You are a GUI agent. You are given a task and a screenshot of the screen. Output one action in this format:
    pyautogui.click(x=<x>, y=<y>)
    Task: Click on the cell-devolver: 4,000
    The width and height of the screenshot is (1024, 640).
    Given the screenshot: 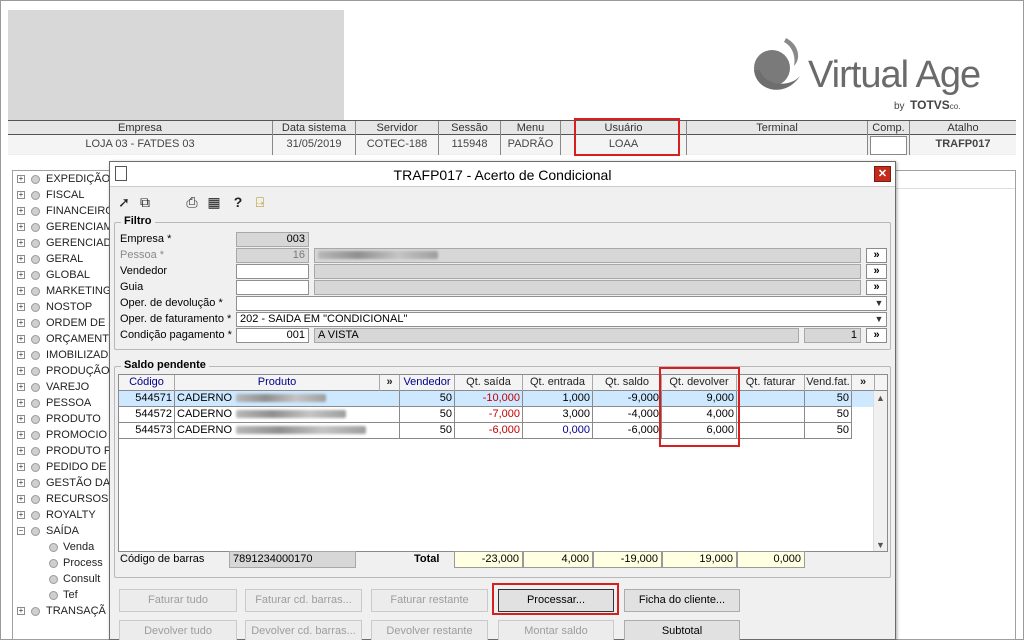 What is the action you would take?
    pyautogui.click(x=699, y=415)
    